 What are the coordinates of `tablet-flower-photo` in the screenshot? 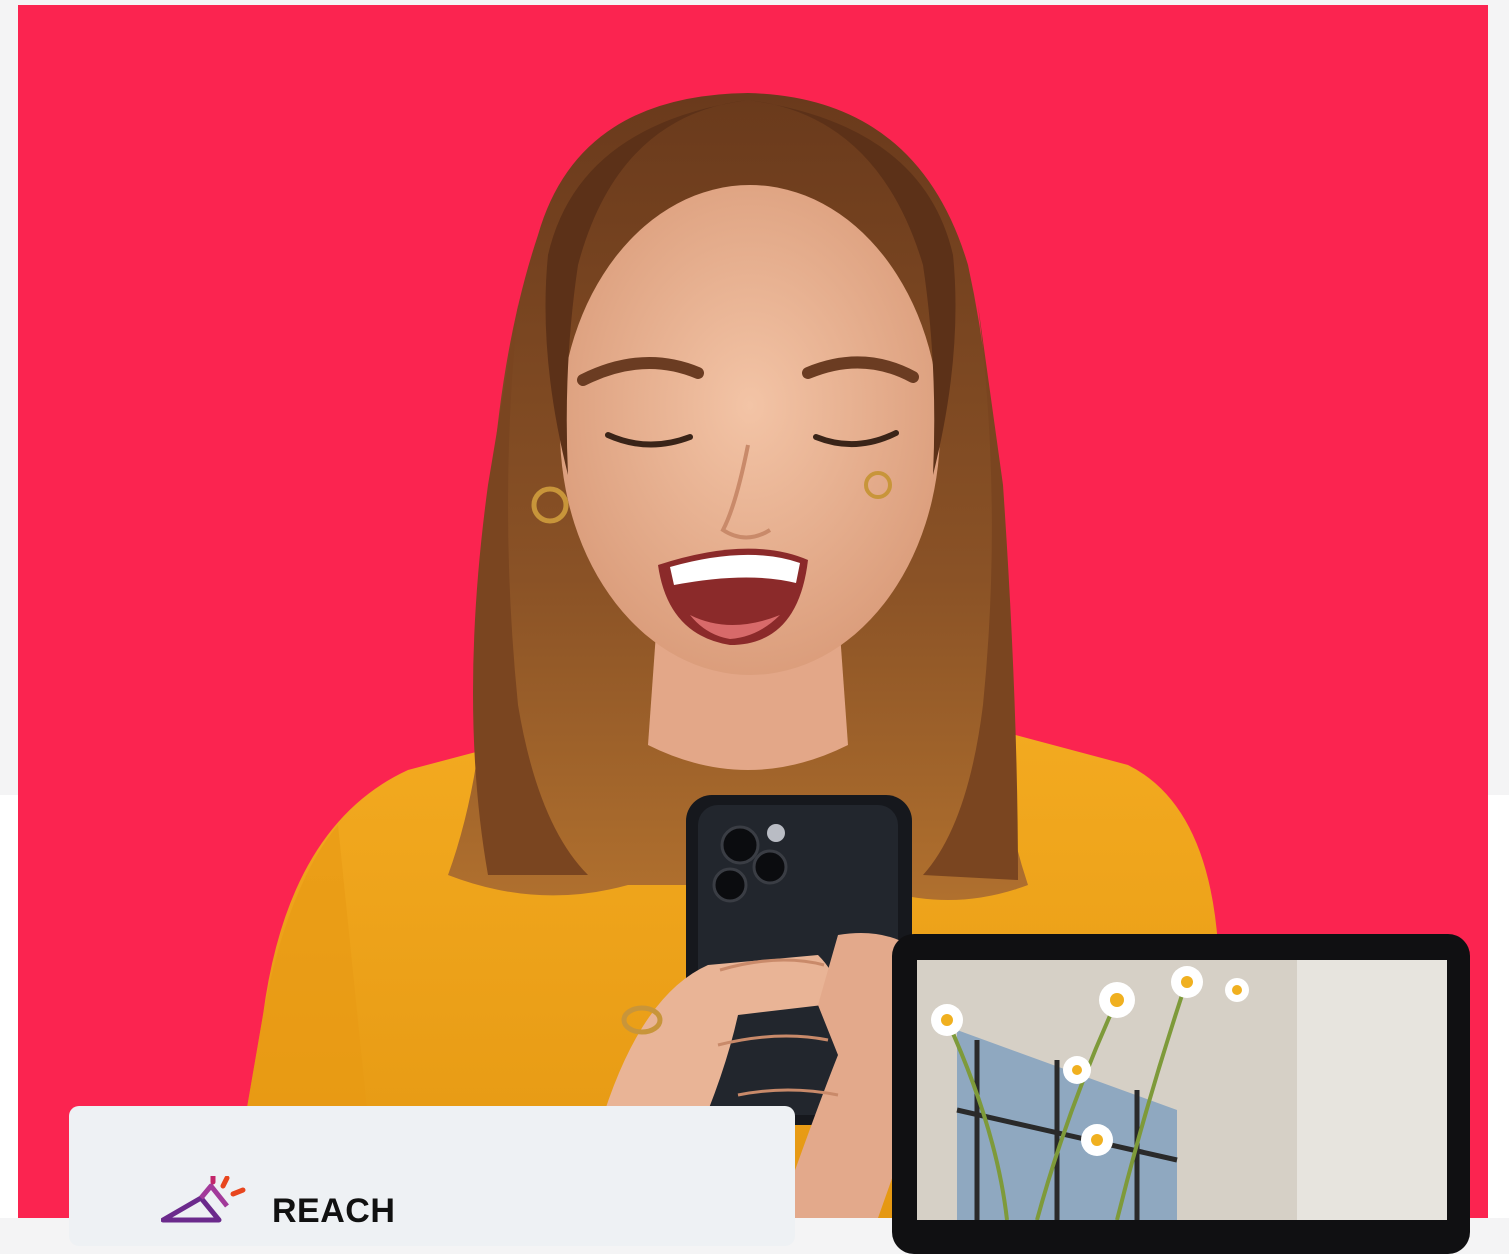 It's located at (1182, 1090).